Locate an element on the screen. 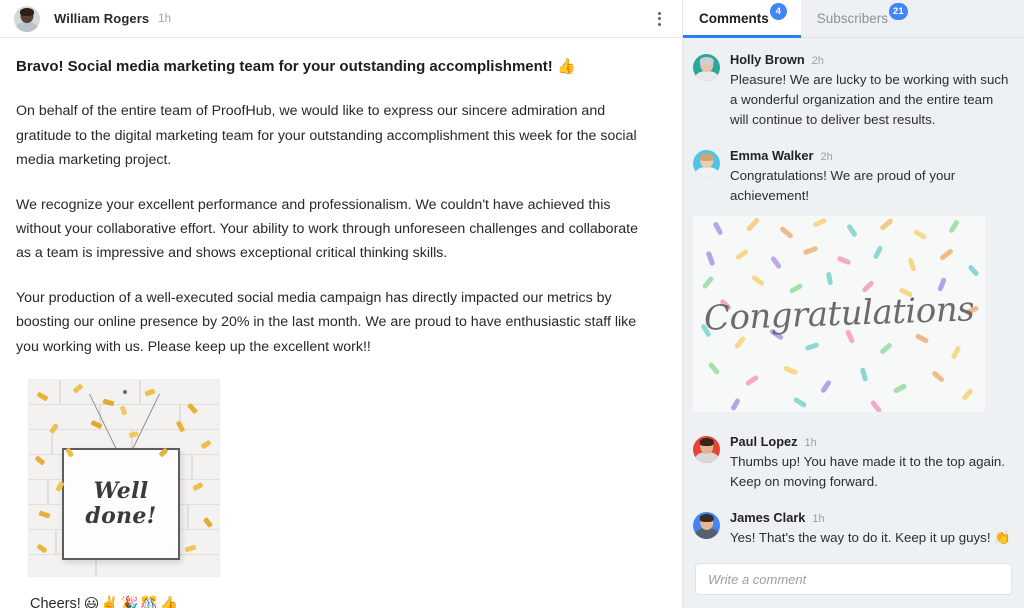 The height and width of the screenshot is (608, 1024). tab-subscribers: Subscribers 21 is located at coordinates (861, 18).